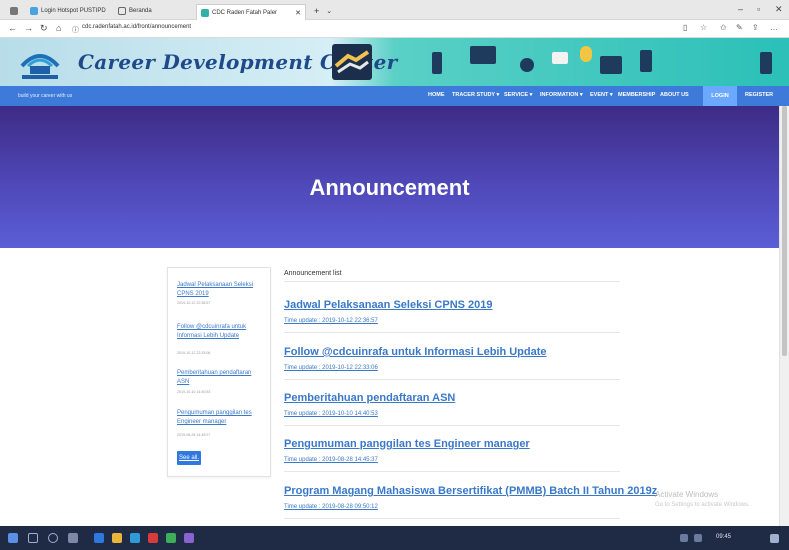 The image size is (789, 550). Describe the element at coordinates (561, 95) in the screenshot. I see `nav-information: INFORMATION ▾` at that location.